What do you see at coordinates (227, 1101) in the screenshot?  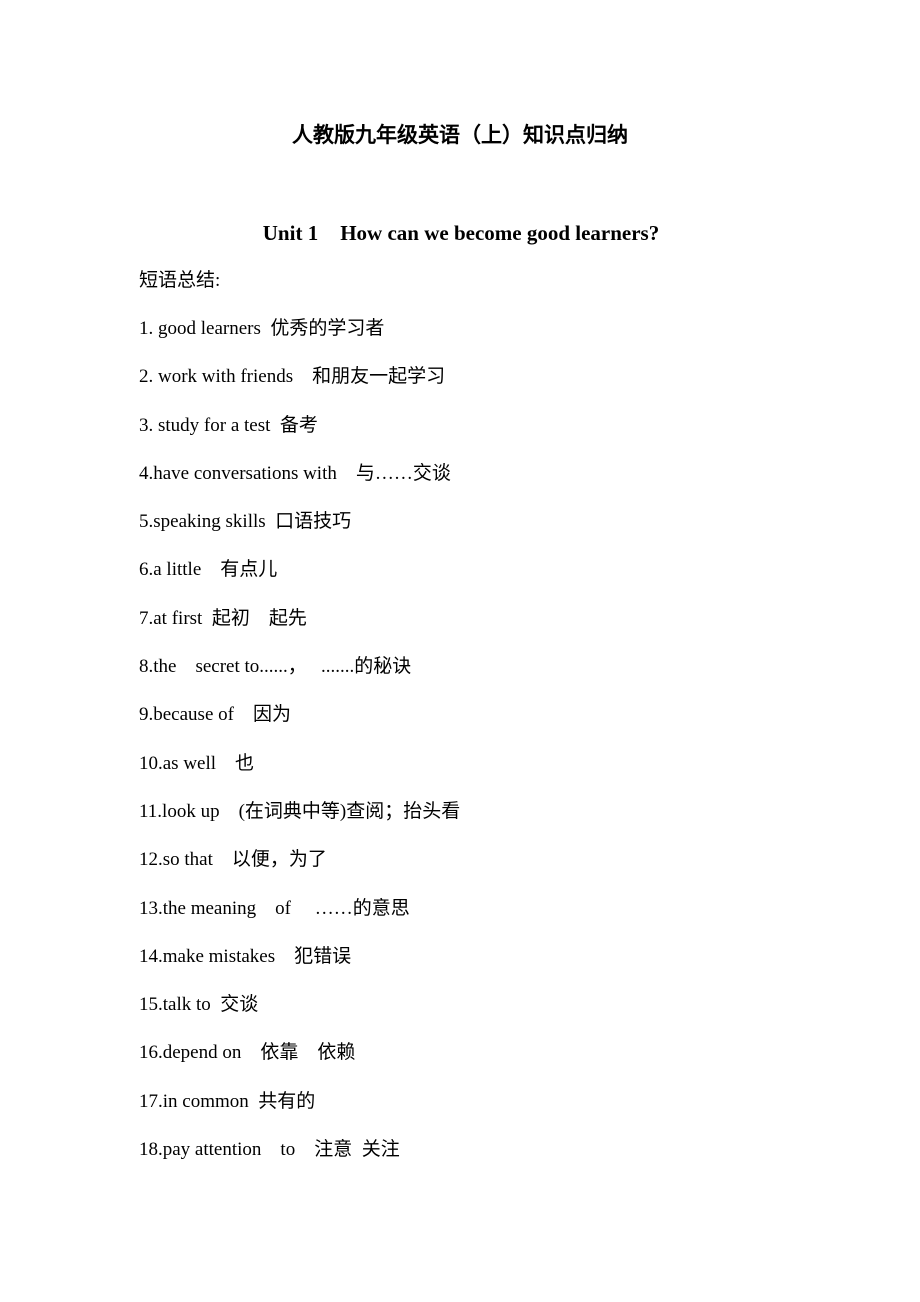 I see `phrase-item: 17.in common 共有的` at bounding box center [227, 1101].